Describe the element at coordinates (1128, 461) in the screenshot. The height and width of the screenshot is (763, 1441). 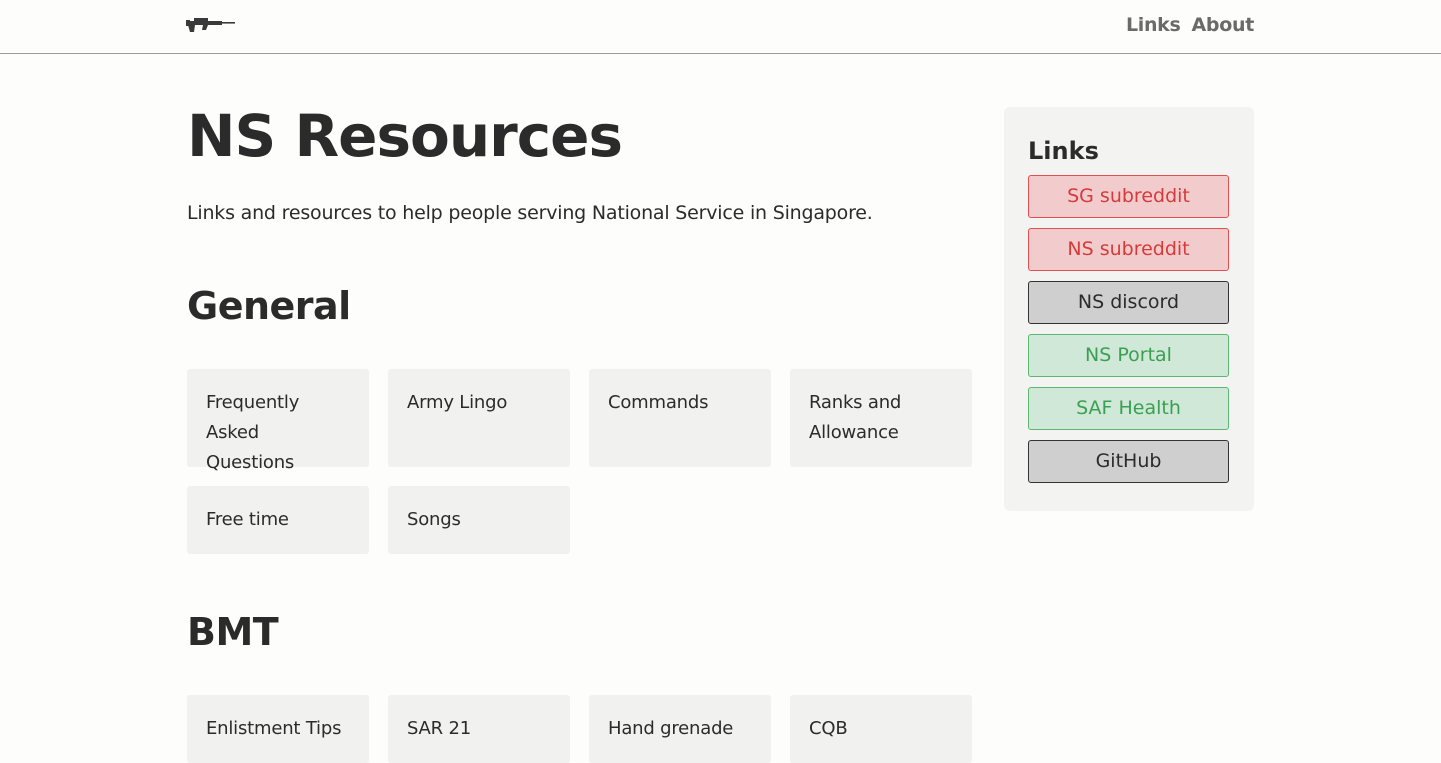
I see `link-github-button: GitHub` at that location.